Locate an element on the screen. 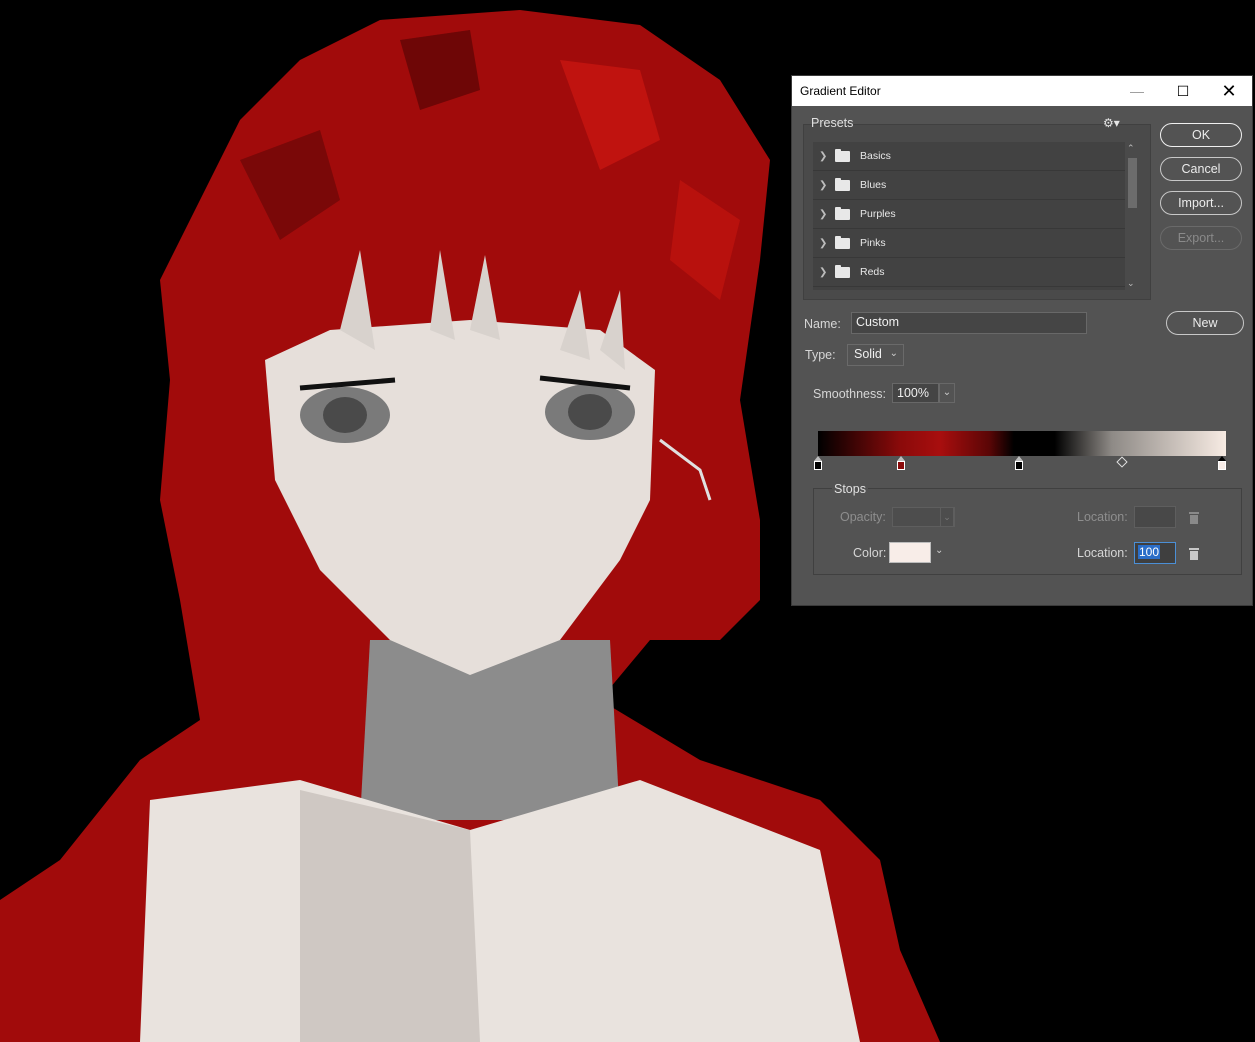 This screenshot has width=1255, height=1042. midpoint-diamond-icon is located at coordinates (1122, 462).